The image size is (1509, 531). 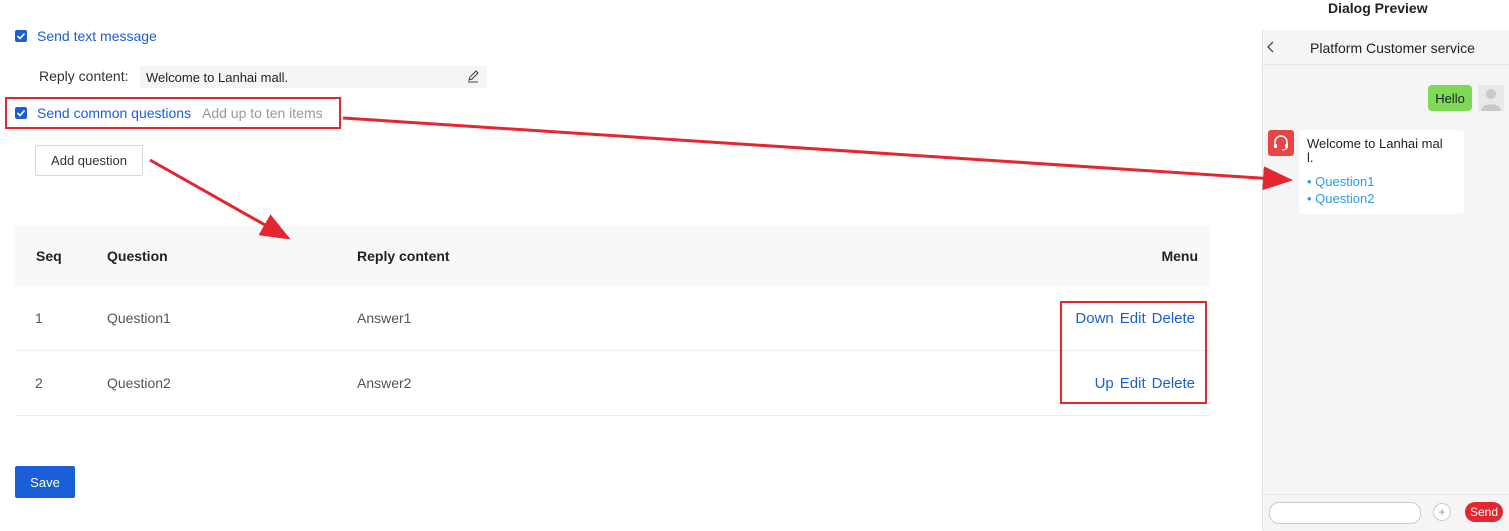 What do you see at coordinates (220, 199) in the screenshot?
I see `arrow-to-table` at bounding box center [220, 199].